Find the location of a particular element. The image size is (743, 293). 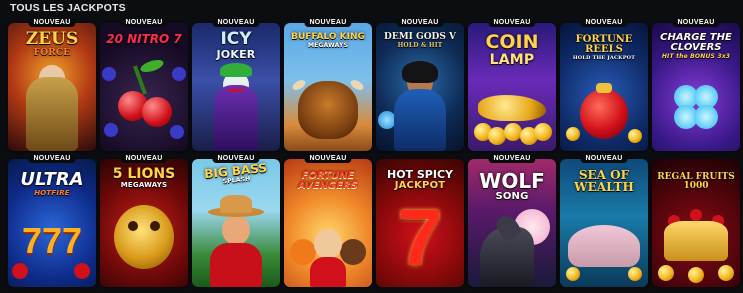

game-title: COIN is located at coordinates (512, 42).